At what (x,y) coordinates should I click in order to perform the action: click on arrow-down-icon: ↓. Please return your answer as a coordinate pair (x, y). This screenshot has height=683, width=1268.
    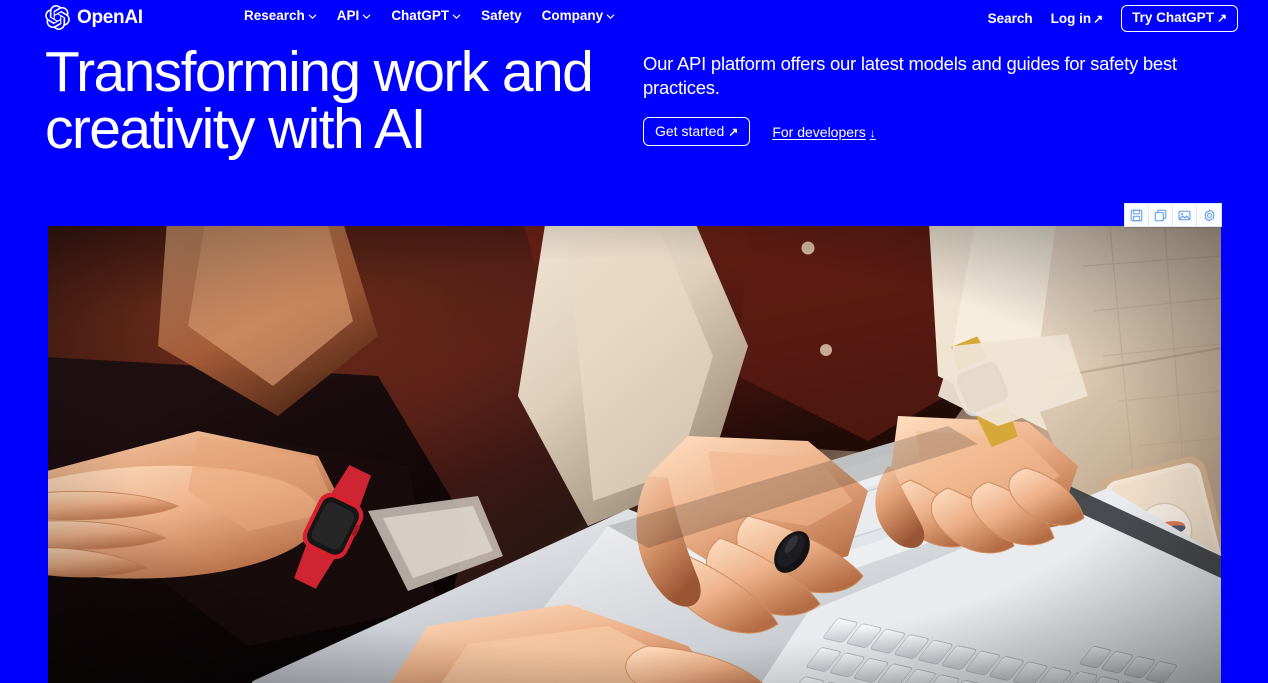
    Looking at the image, I should click on (872, 132).